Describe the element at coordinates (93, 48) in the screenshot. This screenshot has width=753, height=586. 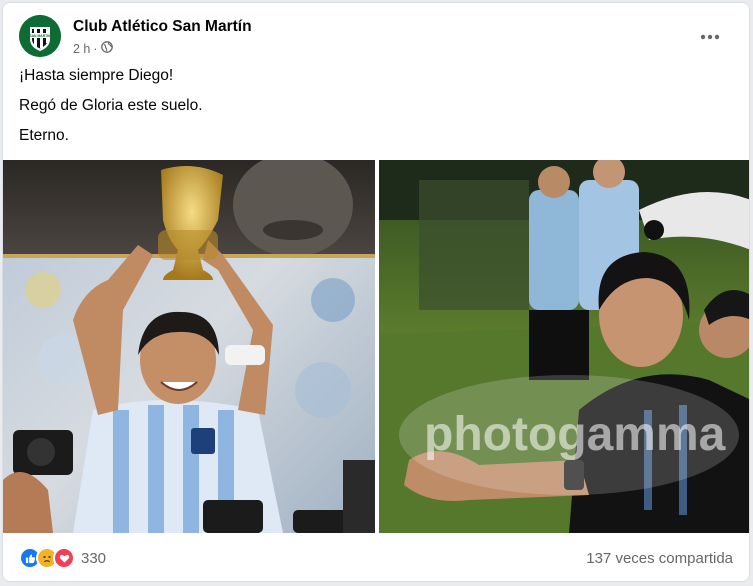
I see `post-meta: 2 h ·` at that location.